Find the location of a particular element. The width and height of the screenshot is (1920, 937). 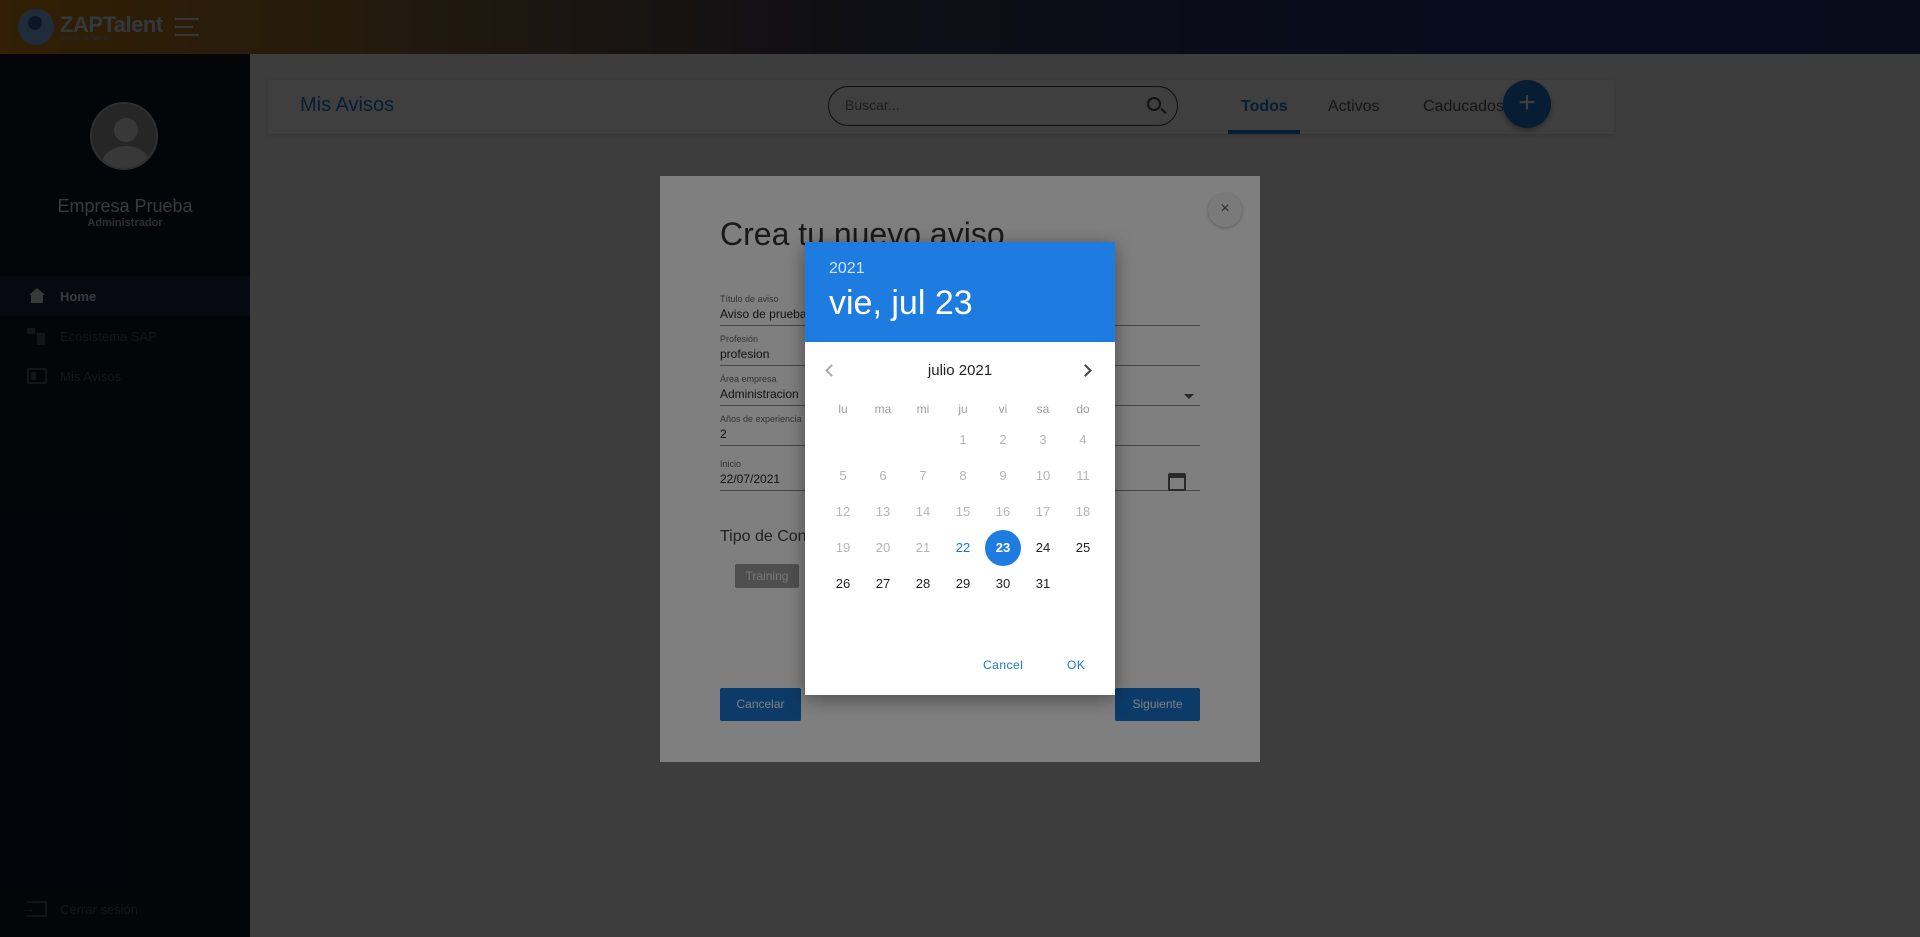

calendar-day: 11 is located at coordinates (1083, 475).